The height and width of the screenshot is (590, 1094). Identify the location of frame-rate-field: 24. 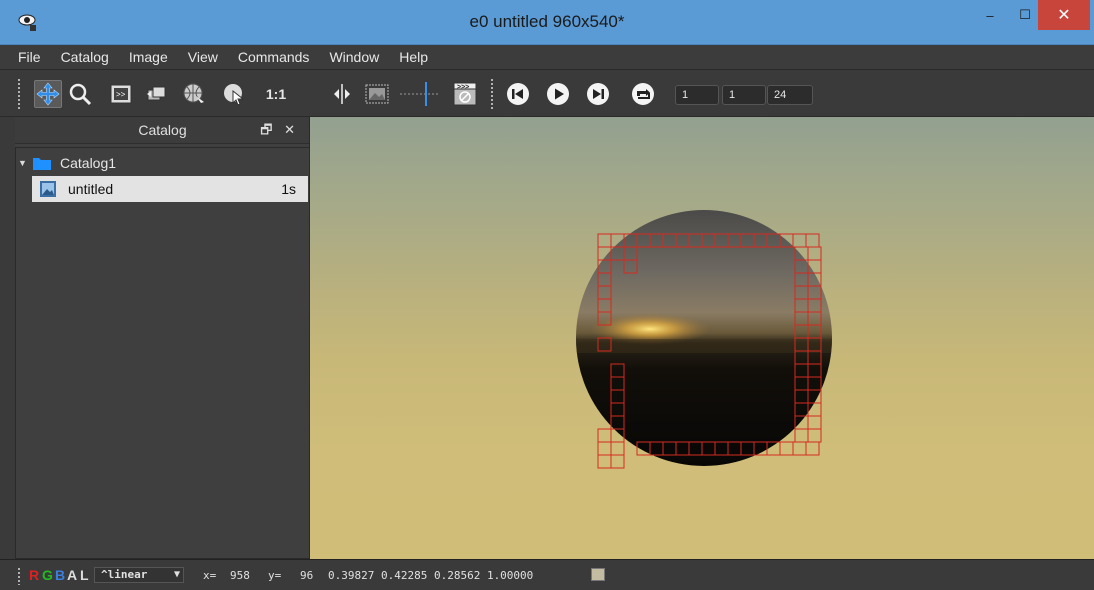
(790, 95).